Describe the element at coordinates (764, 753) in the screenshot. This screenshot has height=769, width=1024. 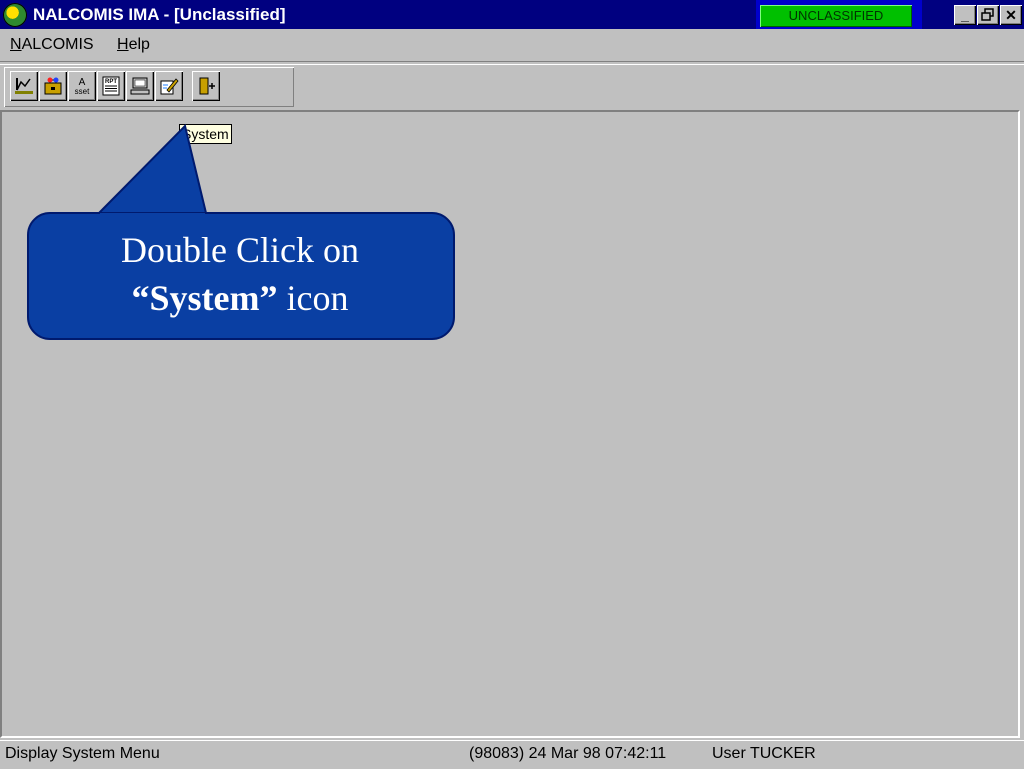
I see `status-user: User TUCKER` at that location.